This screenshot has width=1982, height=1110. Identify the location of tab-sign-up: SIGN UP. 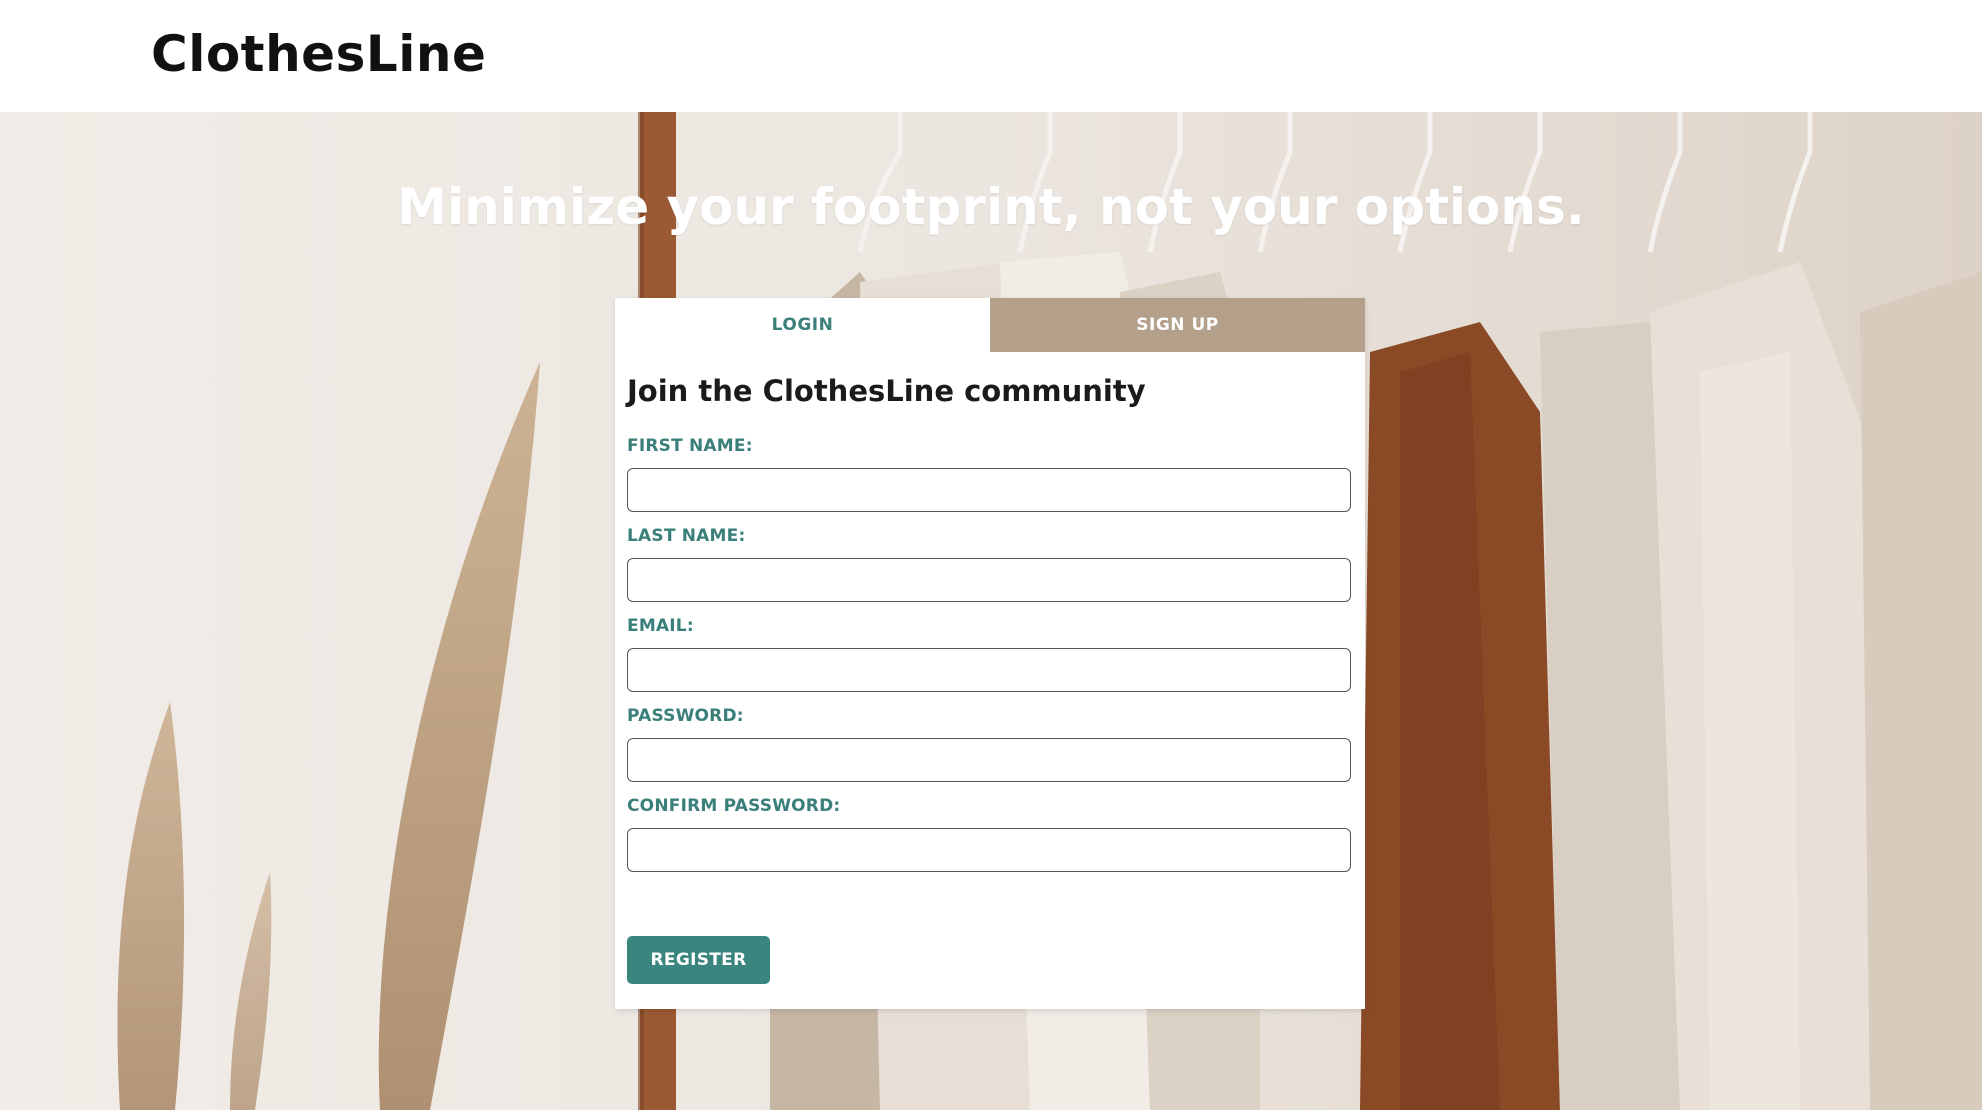
(1177, 325).